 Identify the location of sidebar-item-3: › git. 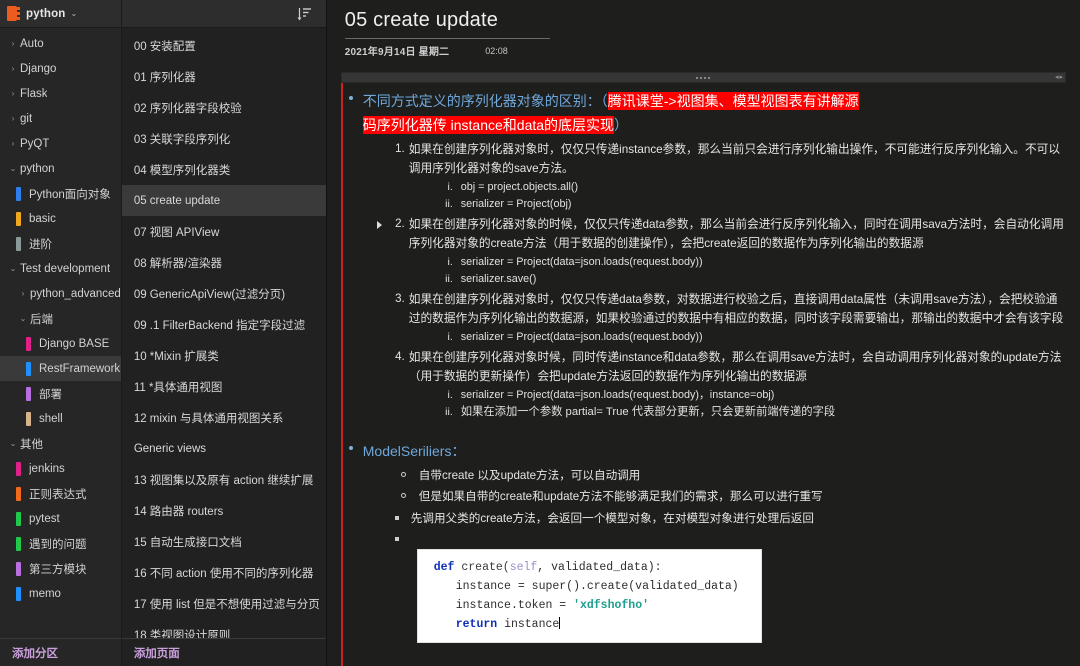
(60, 118).